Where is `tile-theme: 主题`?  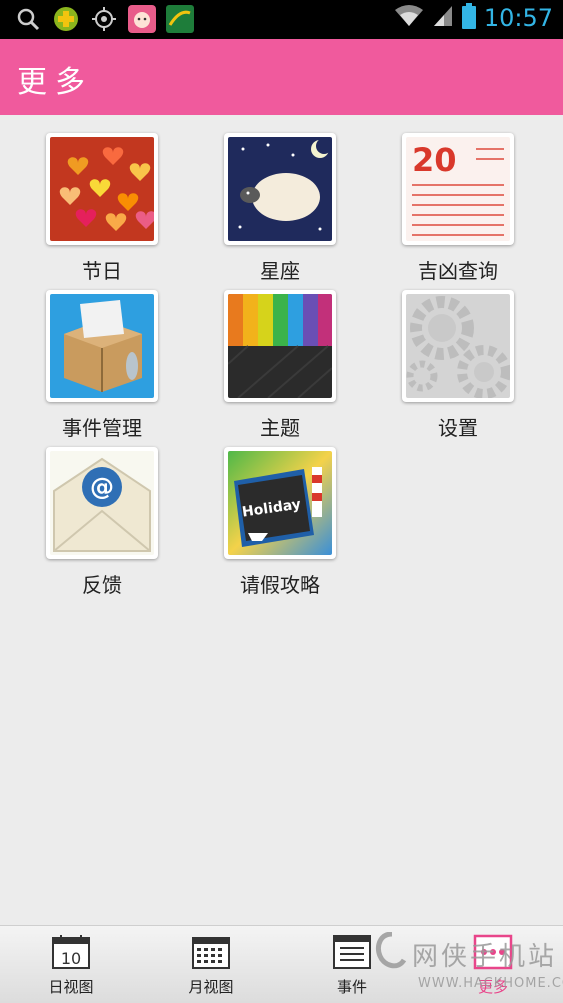
tile-theme: 主题 is located at coordinates (269, 370).